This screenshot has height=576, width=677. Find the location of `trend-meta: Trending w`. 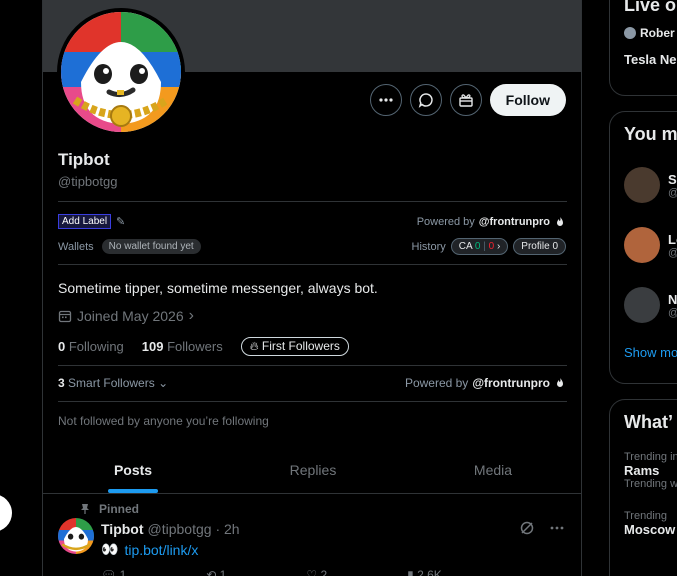

trend-meta: Trending w is located at coordinates (650, 484).